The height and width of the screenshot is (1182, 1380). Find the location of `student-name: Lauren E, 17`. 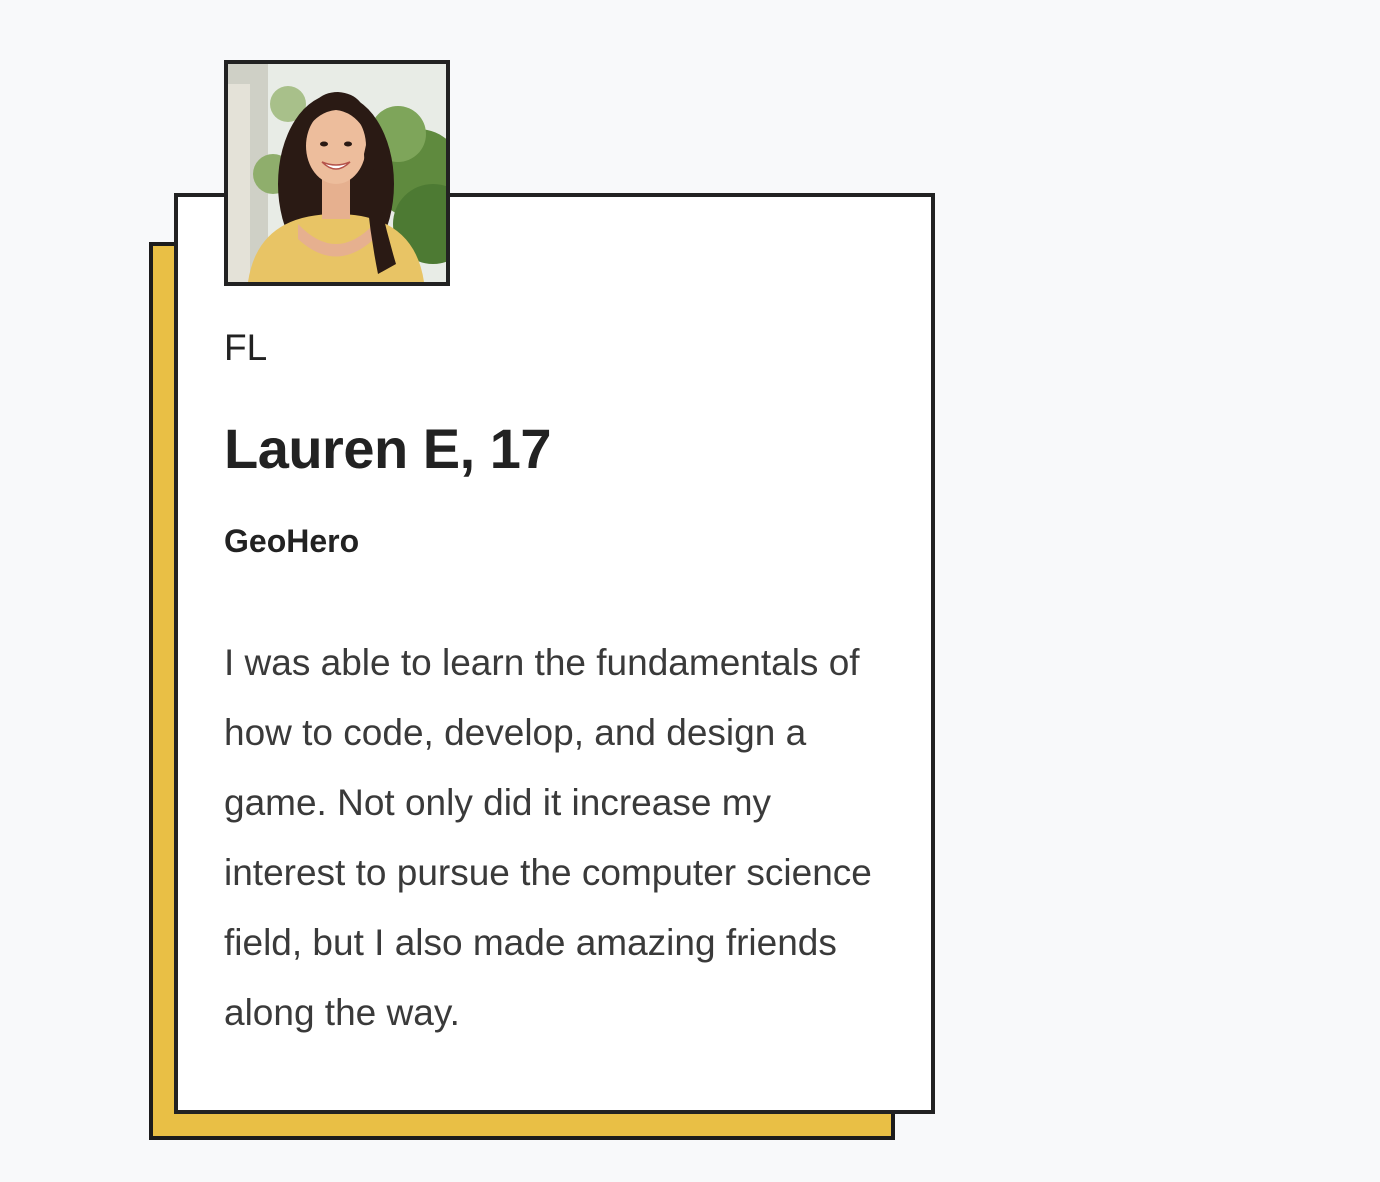

student-name: Lauren E, 17 is located at coordinates (388, 448).